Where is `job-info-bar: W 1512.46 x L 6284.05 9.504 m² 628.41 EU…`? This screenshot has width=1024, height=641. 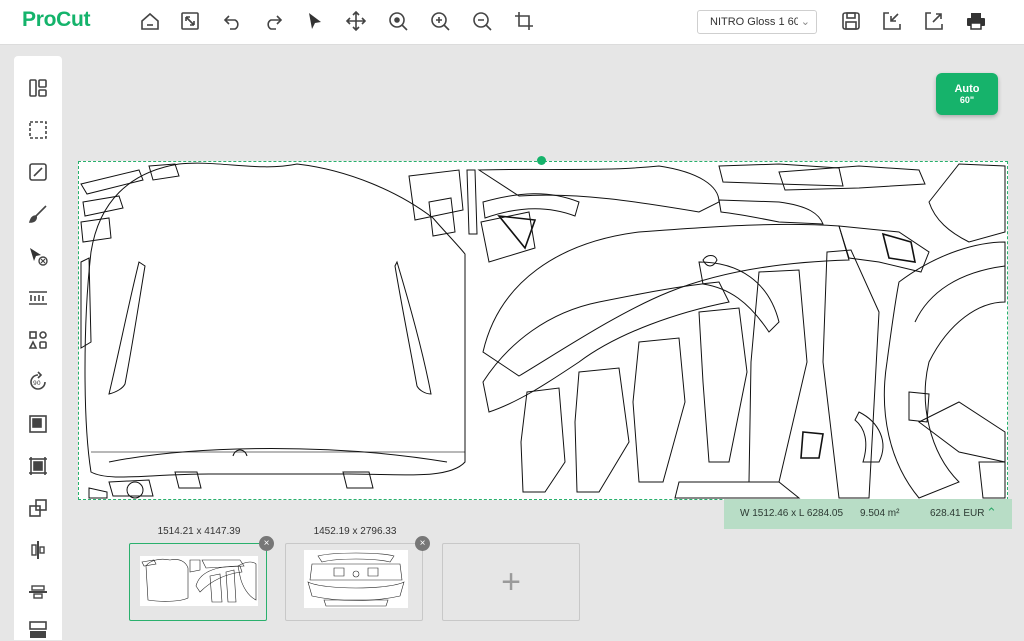 job-info-bar: W 1512.46 x L 6284.05 9.504 m² 628.41 EU… is located at coordinates (868, 514).